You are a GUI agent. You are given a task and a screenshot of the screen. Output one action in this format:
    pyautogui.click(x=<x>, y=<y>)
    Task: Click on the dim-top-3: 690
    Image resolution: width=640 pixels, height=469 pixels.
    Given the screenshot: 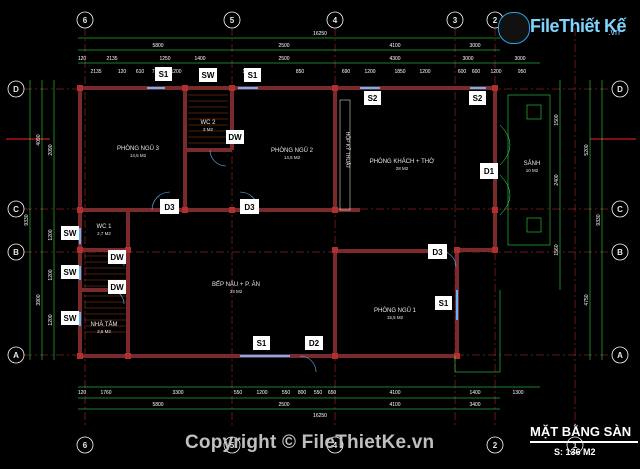 What is the action you would take?
    pyautogui.click(x=346, y=72)
    